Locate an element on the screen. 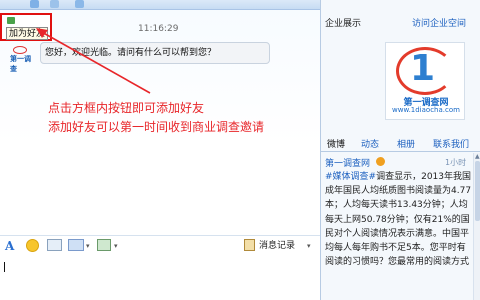  history-icon is located at coordinates (249, 245).